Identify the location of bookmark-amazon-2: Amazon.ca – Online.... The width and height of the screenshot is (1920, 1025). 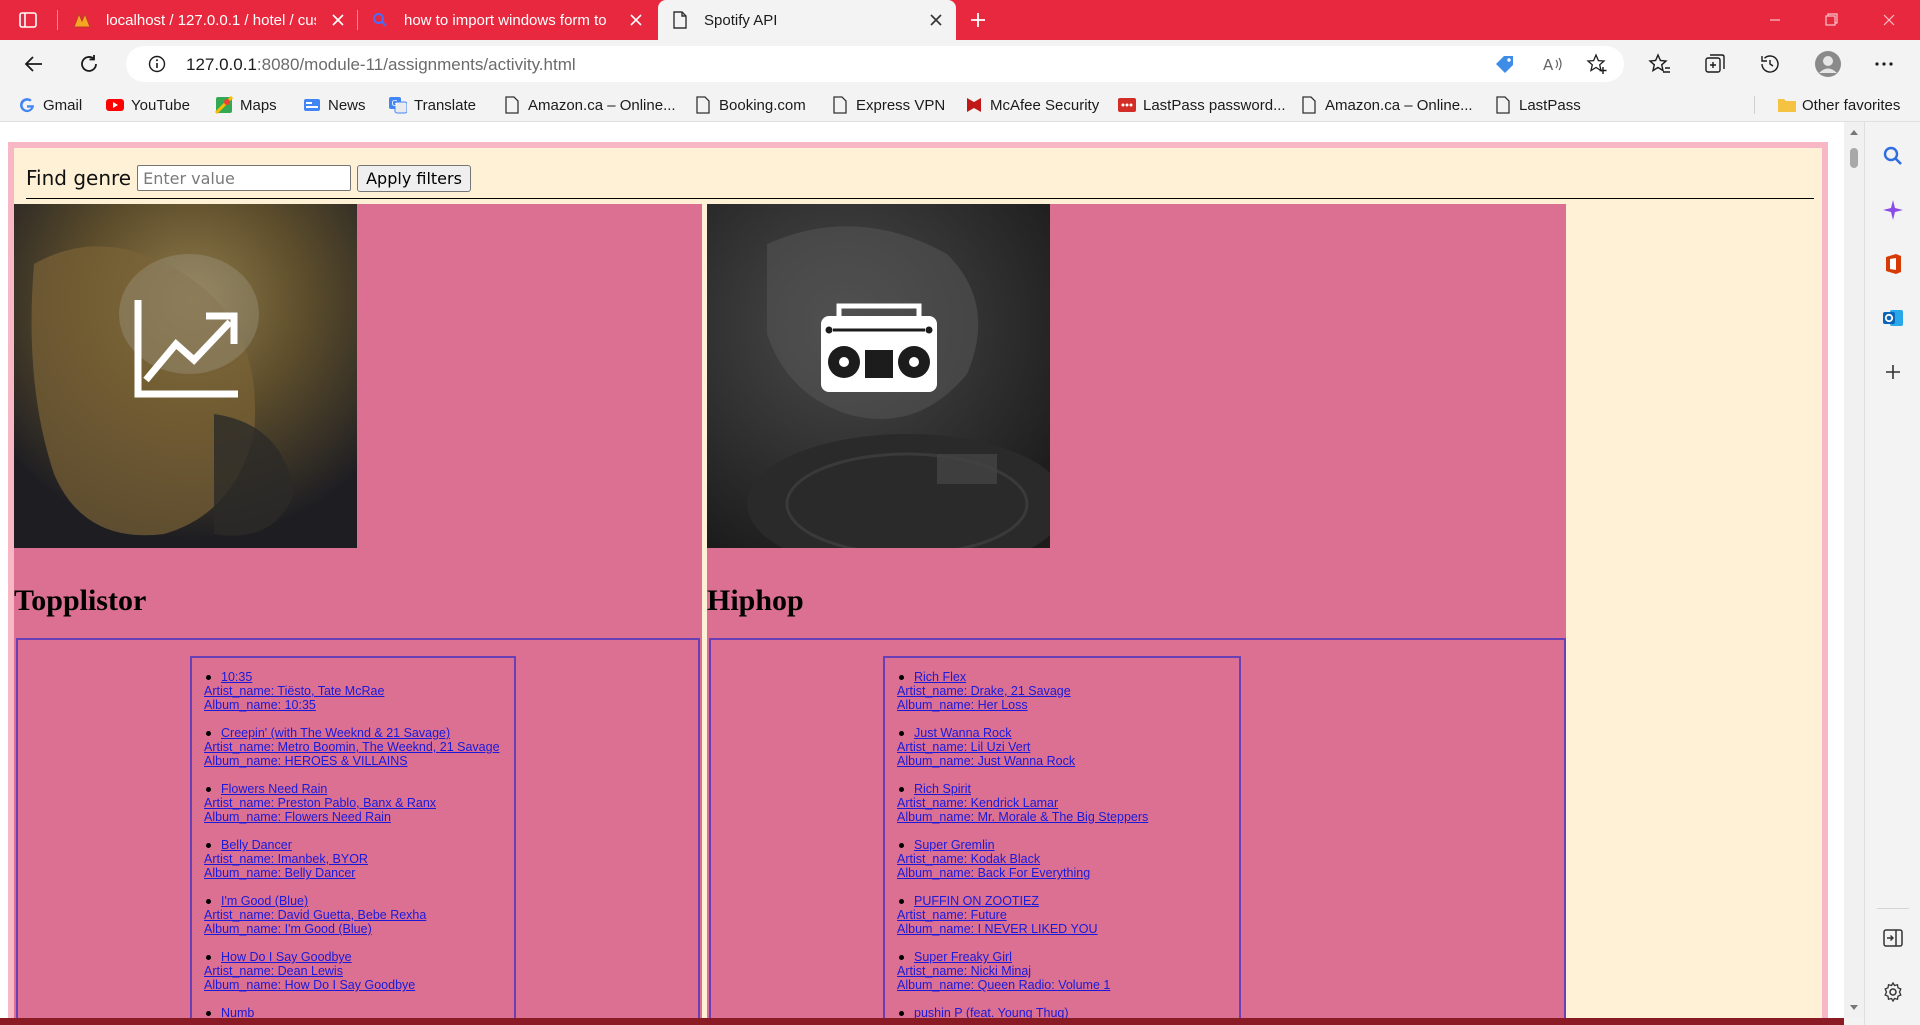
(1386, 105).